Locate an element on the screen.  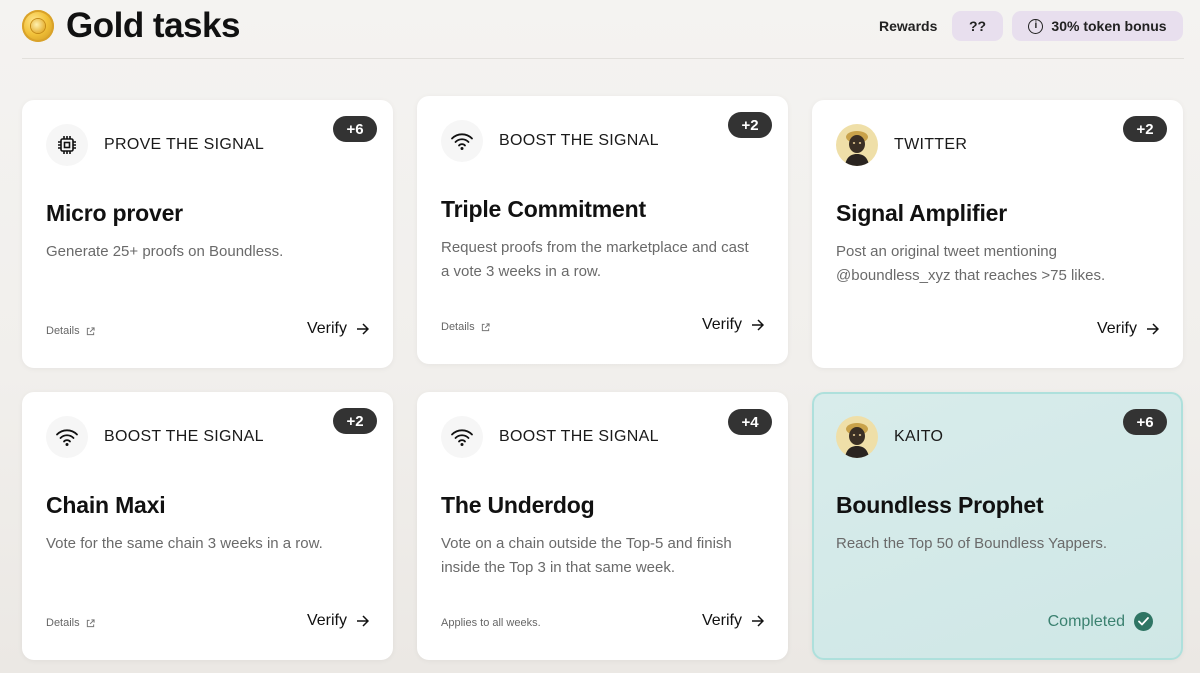
info-icon: i is located at coordinates (1036, 26).